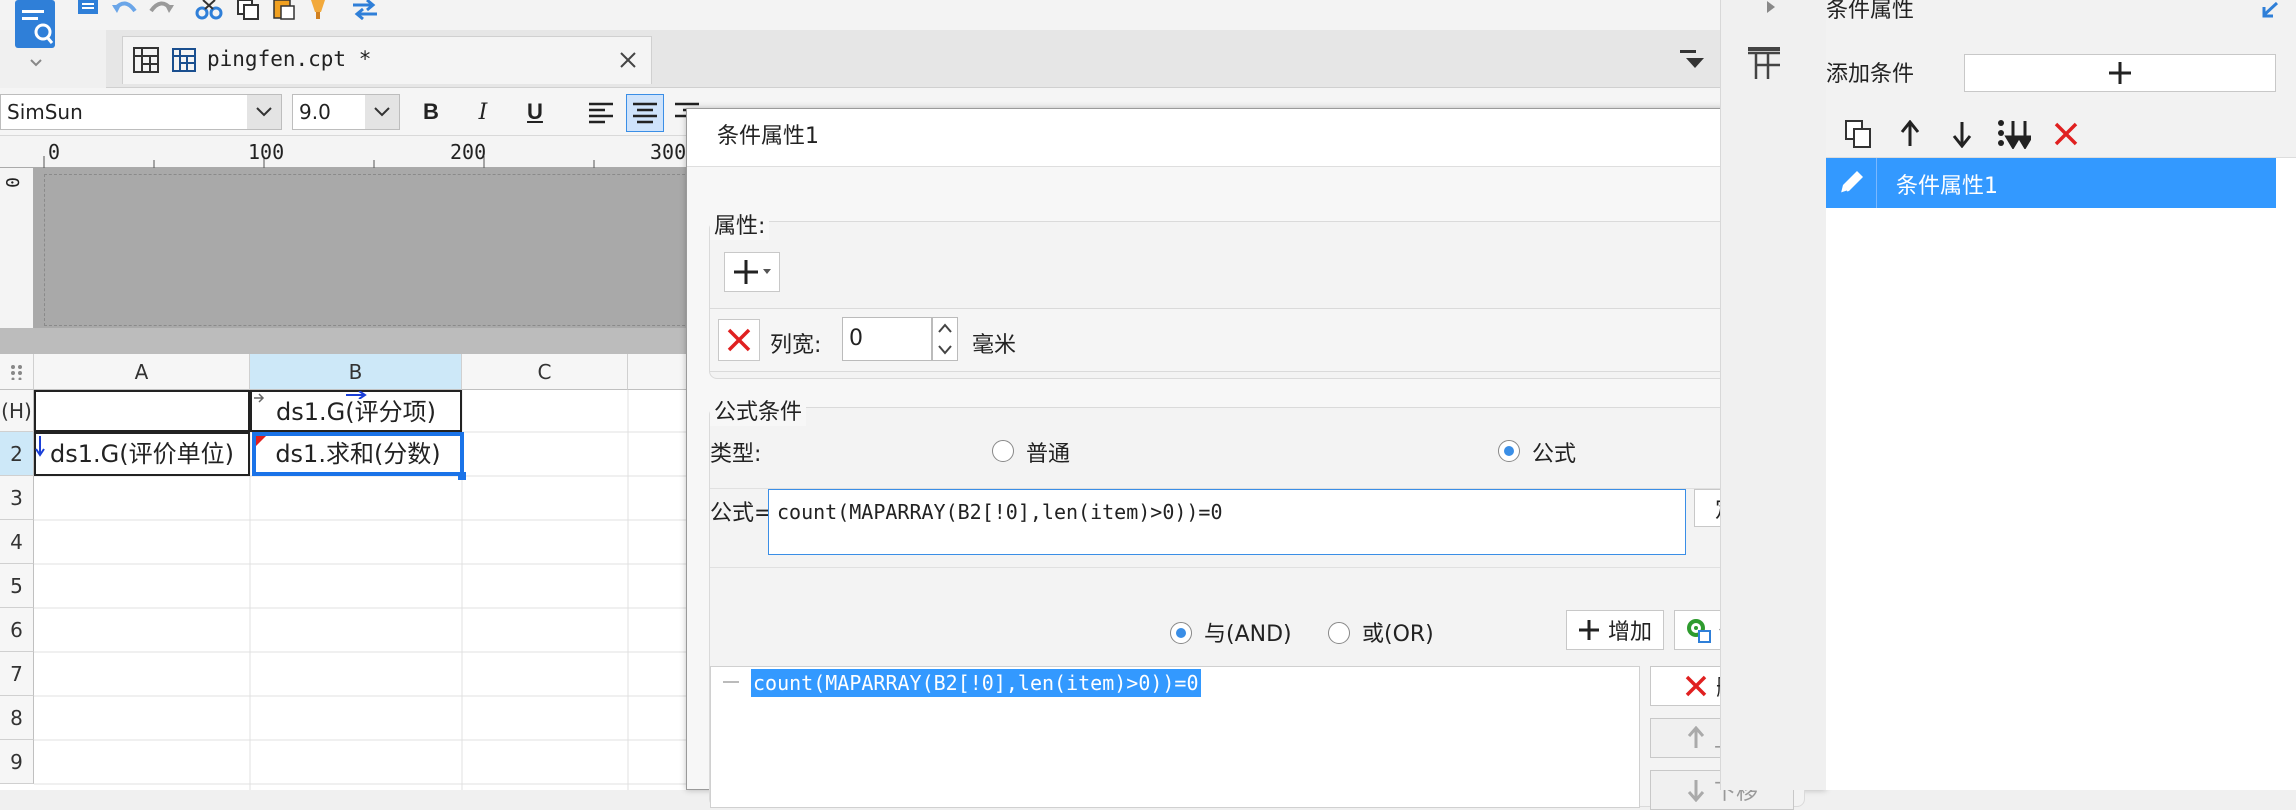  Describe the element at coordinates (356, 372) in the screenshot. I see `column-header-b: B` at that location.